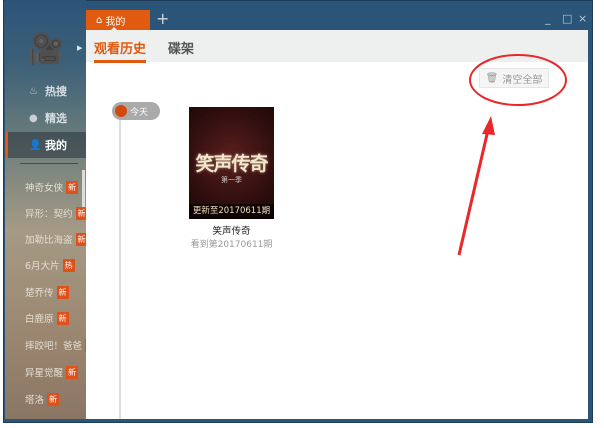 The image size is (604, 428). Describe the element at coordinates (488, 125) in the screenshot. I see `arrow-head-icon` at that location.